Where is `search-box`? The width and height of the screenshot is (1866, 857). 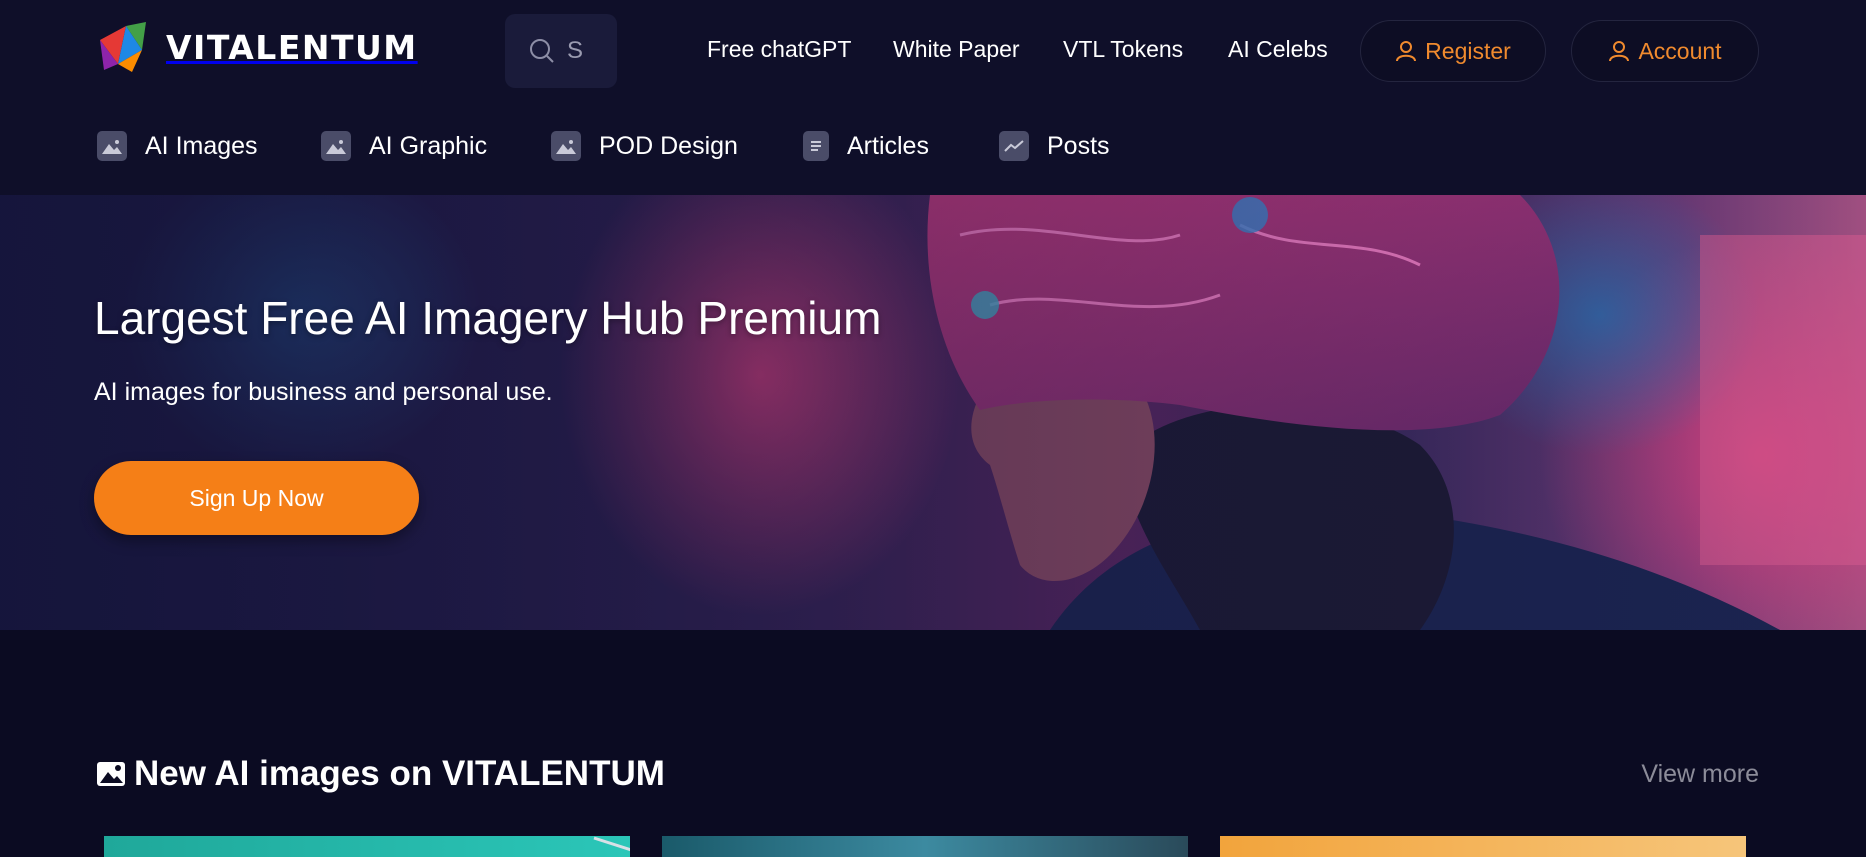 search-box is located at coordinates (561, 51).